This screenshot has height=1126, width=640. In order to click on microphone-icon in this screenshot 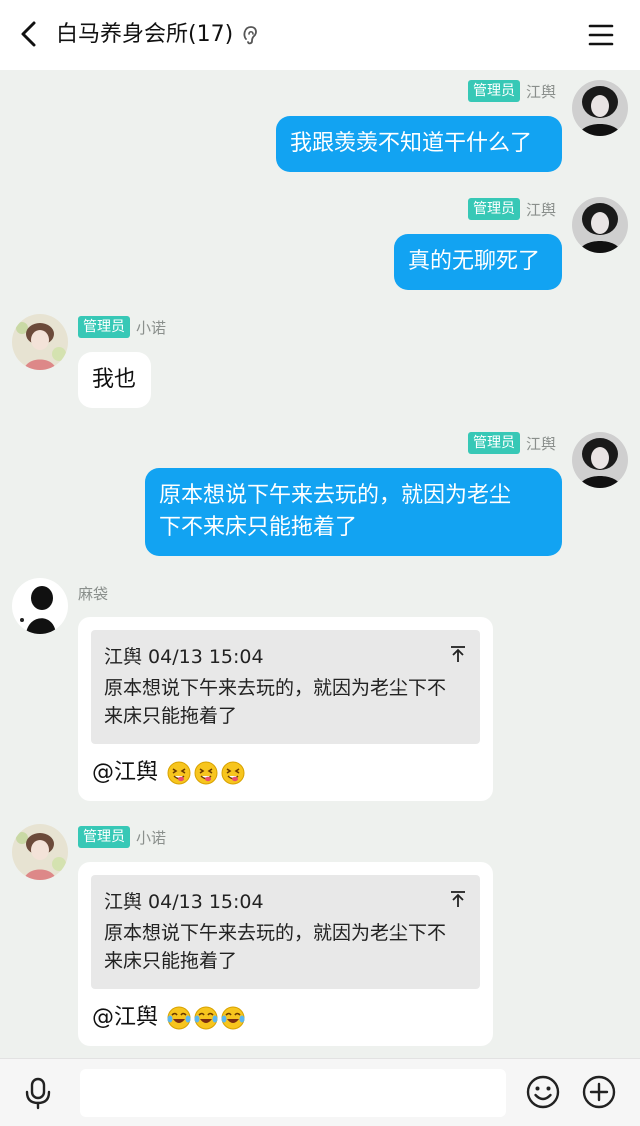, I will do `click(38, 1093)`.